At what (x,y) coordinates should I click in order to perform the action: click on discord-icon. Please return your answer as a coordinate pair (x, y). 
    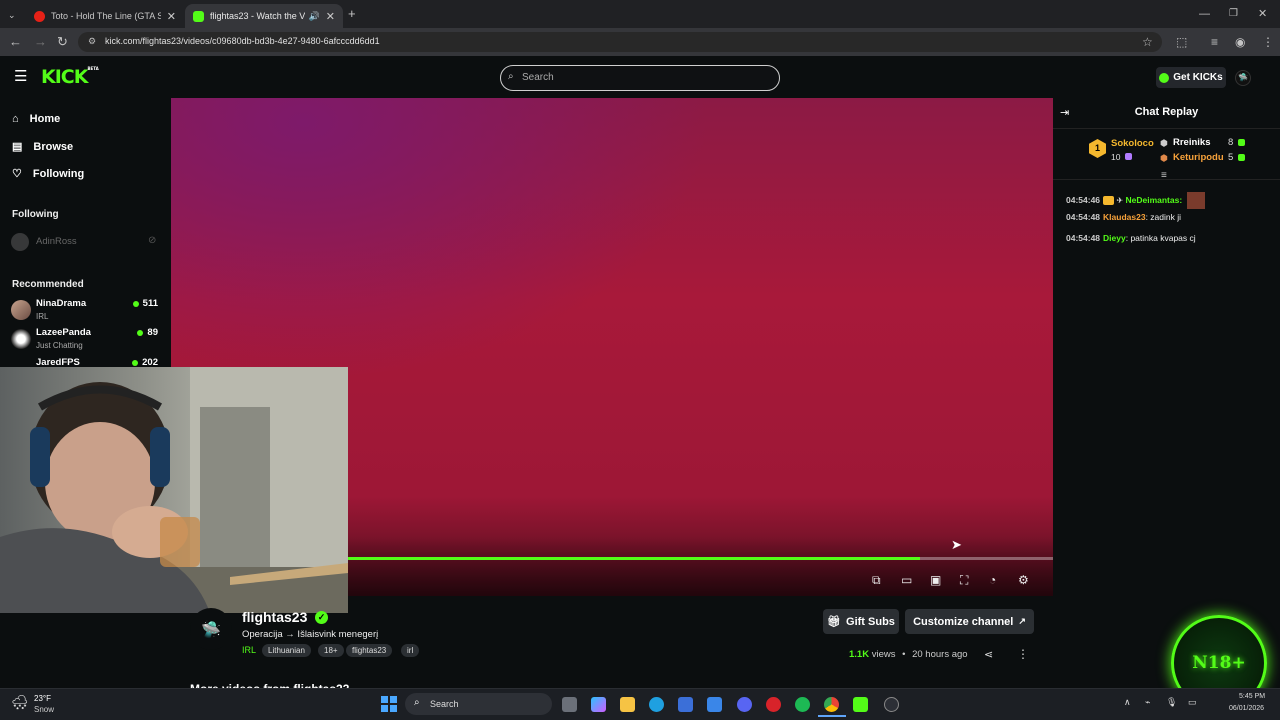
    Looking at the image, I should click on (744, 704).